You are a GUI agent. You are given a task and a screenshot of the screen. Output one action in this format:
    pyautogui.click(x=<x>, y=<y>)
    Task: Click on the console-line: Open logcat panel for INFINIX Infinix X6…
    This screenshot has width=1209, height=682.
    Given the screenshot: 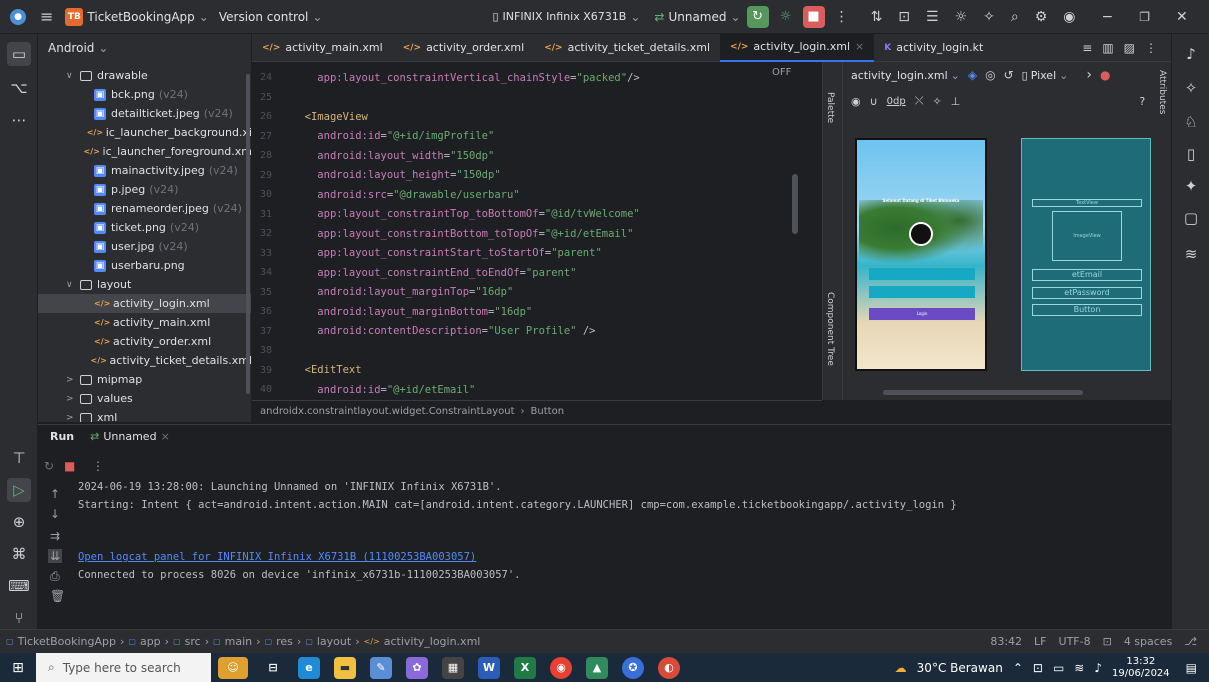 What is the action you would take?
    pyautogui.click(x=277, y=557)
    